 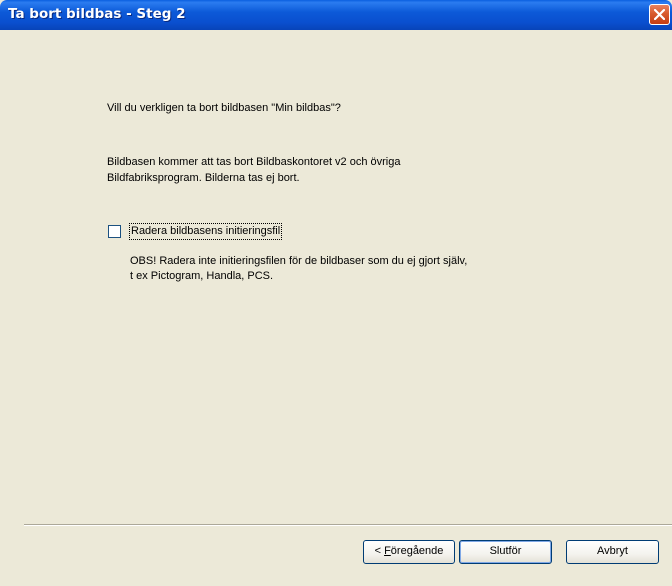 What do you see at coordinates (336, 15) in the screenshot?
I see `title-bar: Ta bort bildbas - Steg 2` at bounding box center [336, 15].